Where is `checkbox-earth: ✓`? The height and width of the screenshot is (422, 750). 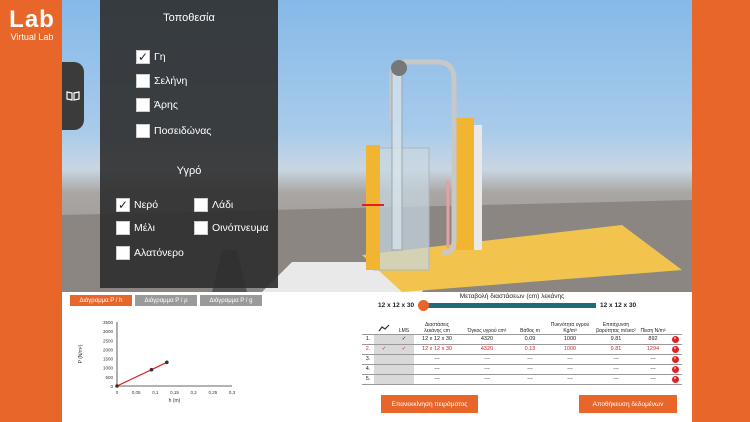
checkbox-earth: ✓ is located at coordinates (143, 57).